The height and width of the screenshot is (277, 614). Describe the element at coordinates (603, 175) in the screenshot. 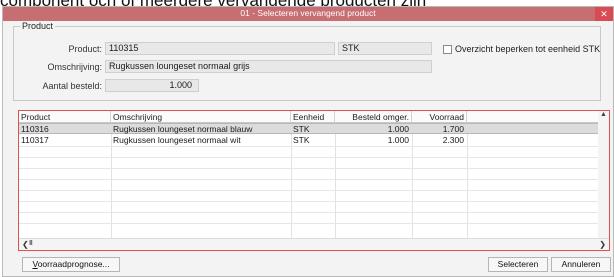

I see `vertical-scrollbar: ▲` at that location.